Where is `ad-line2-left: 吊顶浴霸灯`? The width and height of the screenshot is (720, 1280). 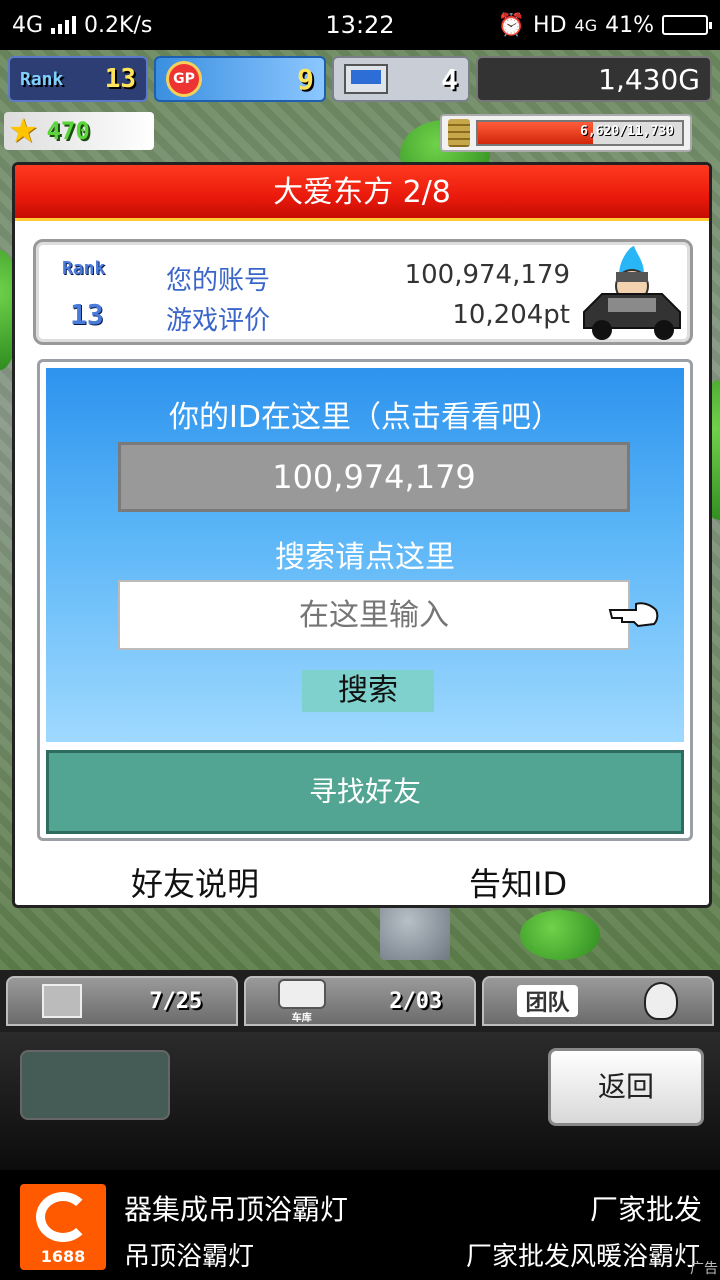
ad-line2-left: 吊顶浴霸灯 is located at coordinates (189, 1257).